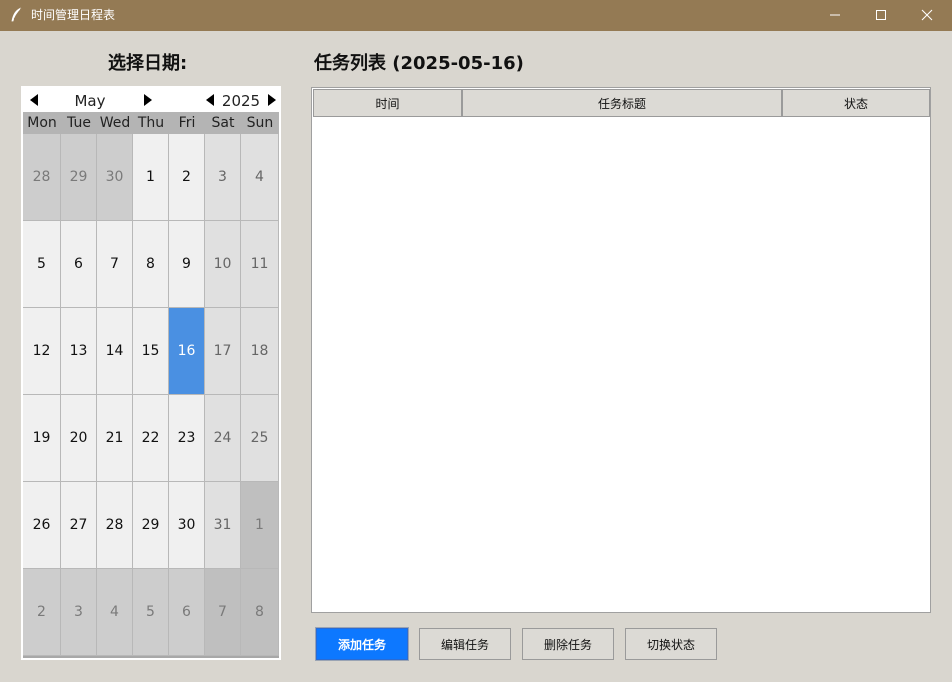  What do you see at coordinates (42, 351) in the screenshot?
I see `calendar-day: 12` at bounding box center [42, 351].